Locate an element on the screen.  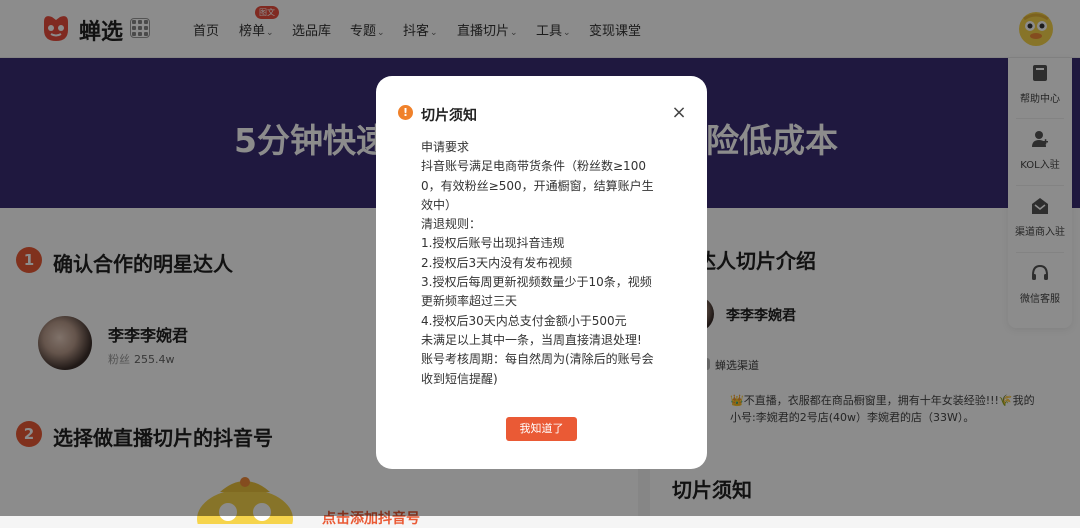
modal-text-line: 效中） is located at coordinates (439, 204).